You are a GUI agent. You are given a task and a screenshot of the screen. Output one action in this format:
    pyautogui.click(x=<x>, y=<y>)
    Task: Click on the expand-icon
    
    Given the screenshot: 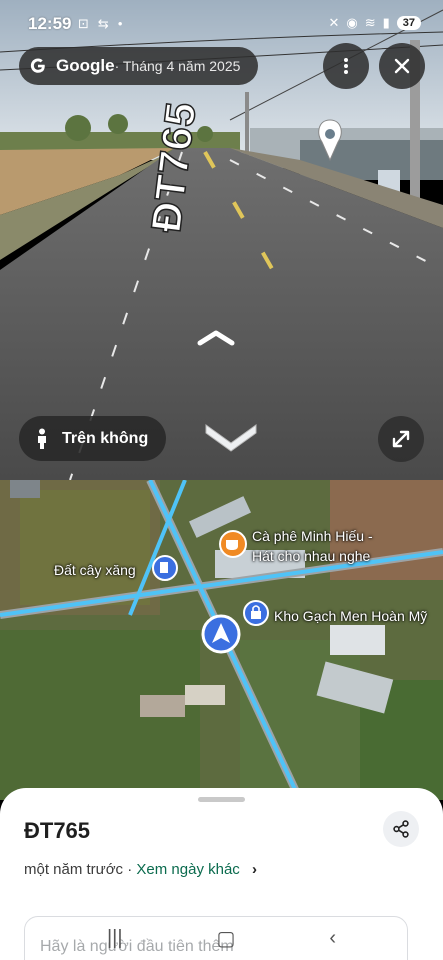 What is the action you would take?
    pyautogui.click(x=401, y=439)
    